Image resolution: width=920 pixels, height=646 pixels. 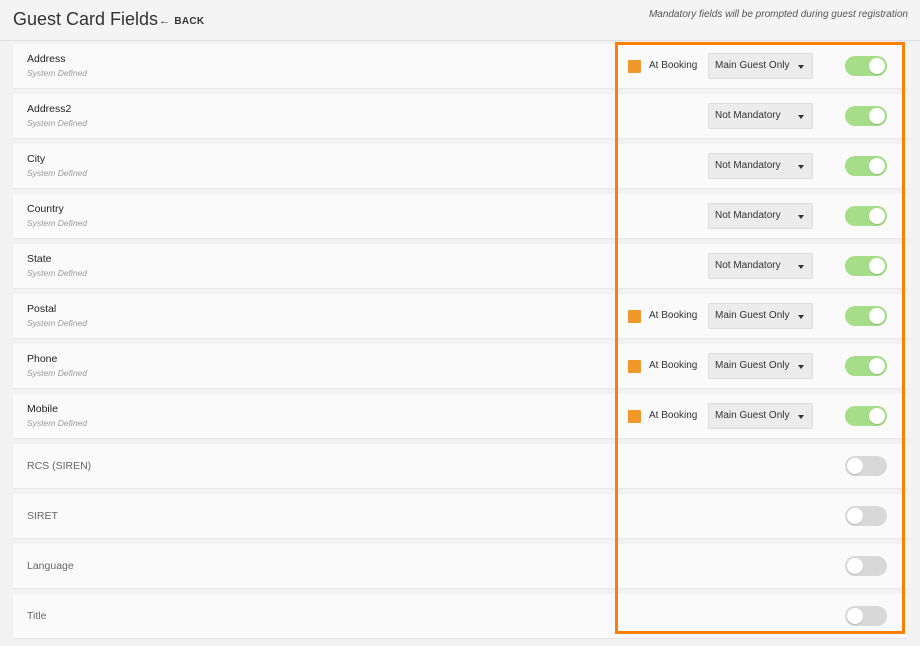 I want to click on field-name: State, so click(x=39, y=259).